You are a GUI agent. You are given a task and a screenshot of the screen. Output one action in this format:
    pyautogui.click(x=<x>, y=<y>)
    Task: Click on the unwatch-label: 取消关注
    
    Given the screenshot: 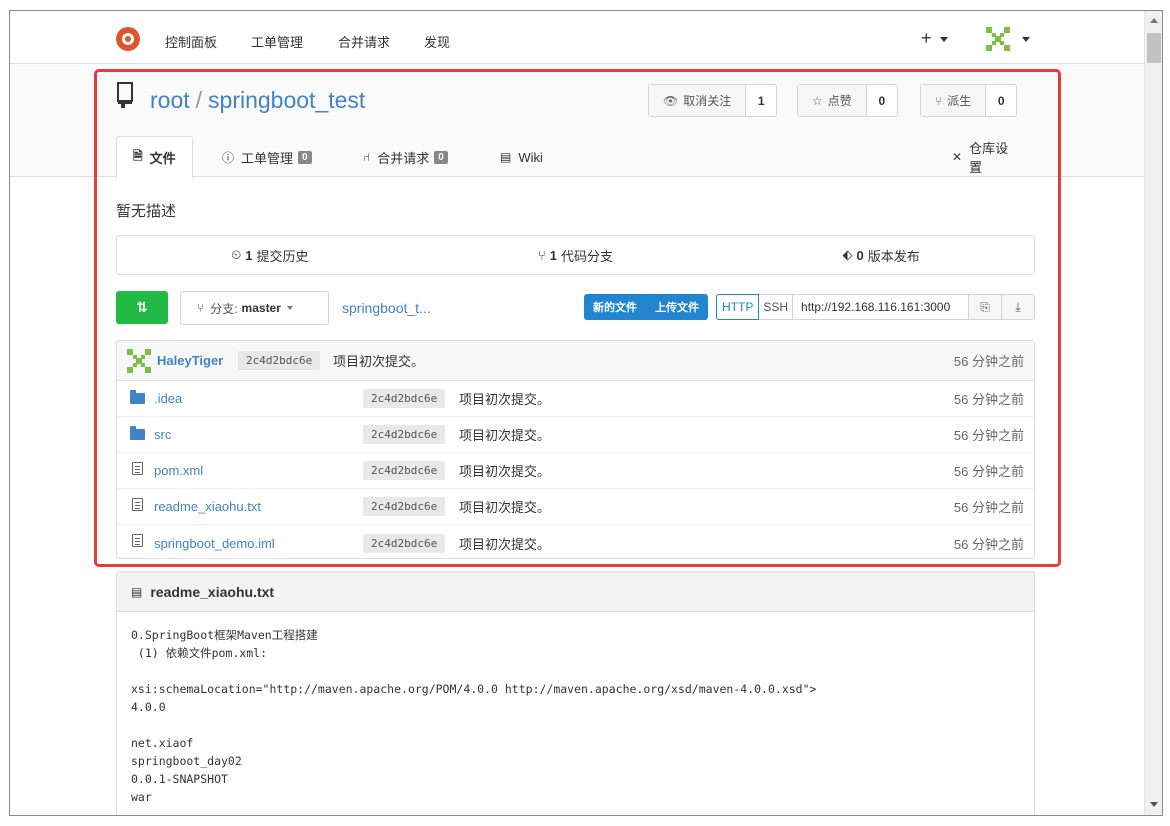 What is the action you would take?
    pyautogui.click(x=707, y=101)
    